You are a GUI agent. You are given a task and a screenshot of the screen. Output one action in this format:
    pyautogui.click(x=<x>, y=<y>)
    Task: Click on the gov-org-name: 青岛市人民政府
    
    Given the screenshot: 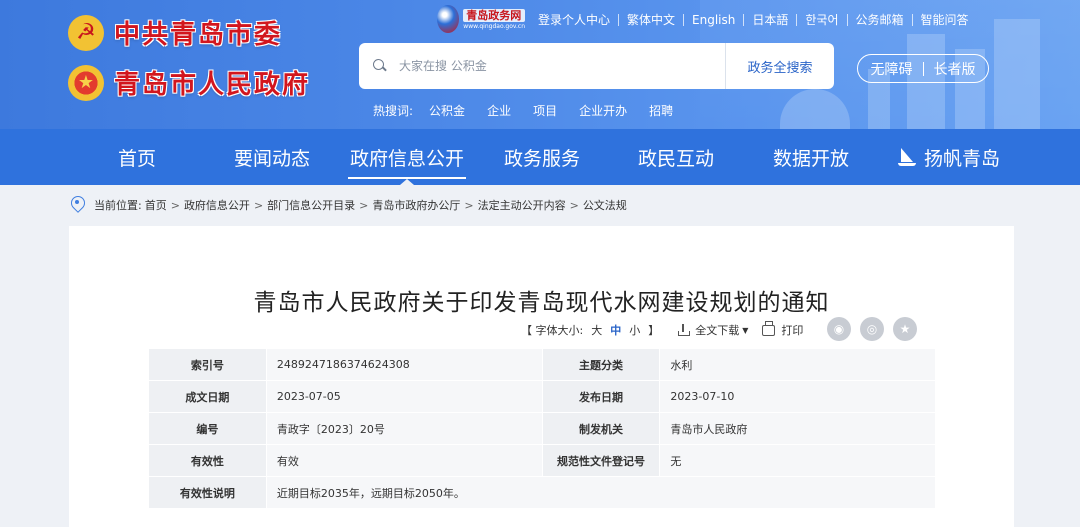 What is the action you would take?
    pyautogui.click(x=212, y=85)
    